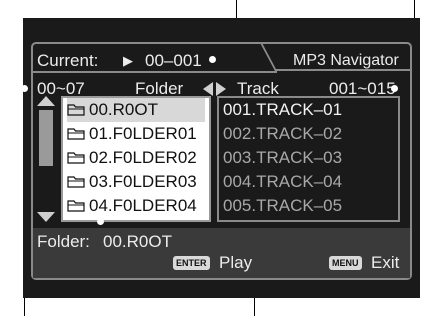 The height and width of the screenshot is (316, 422). I want to click on folder-item: 04.F0LDER04, so click(132, 206).